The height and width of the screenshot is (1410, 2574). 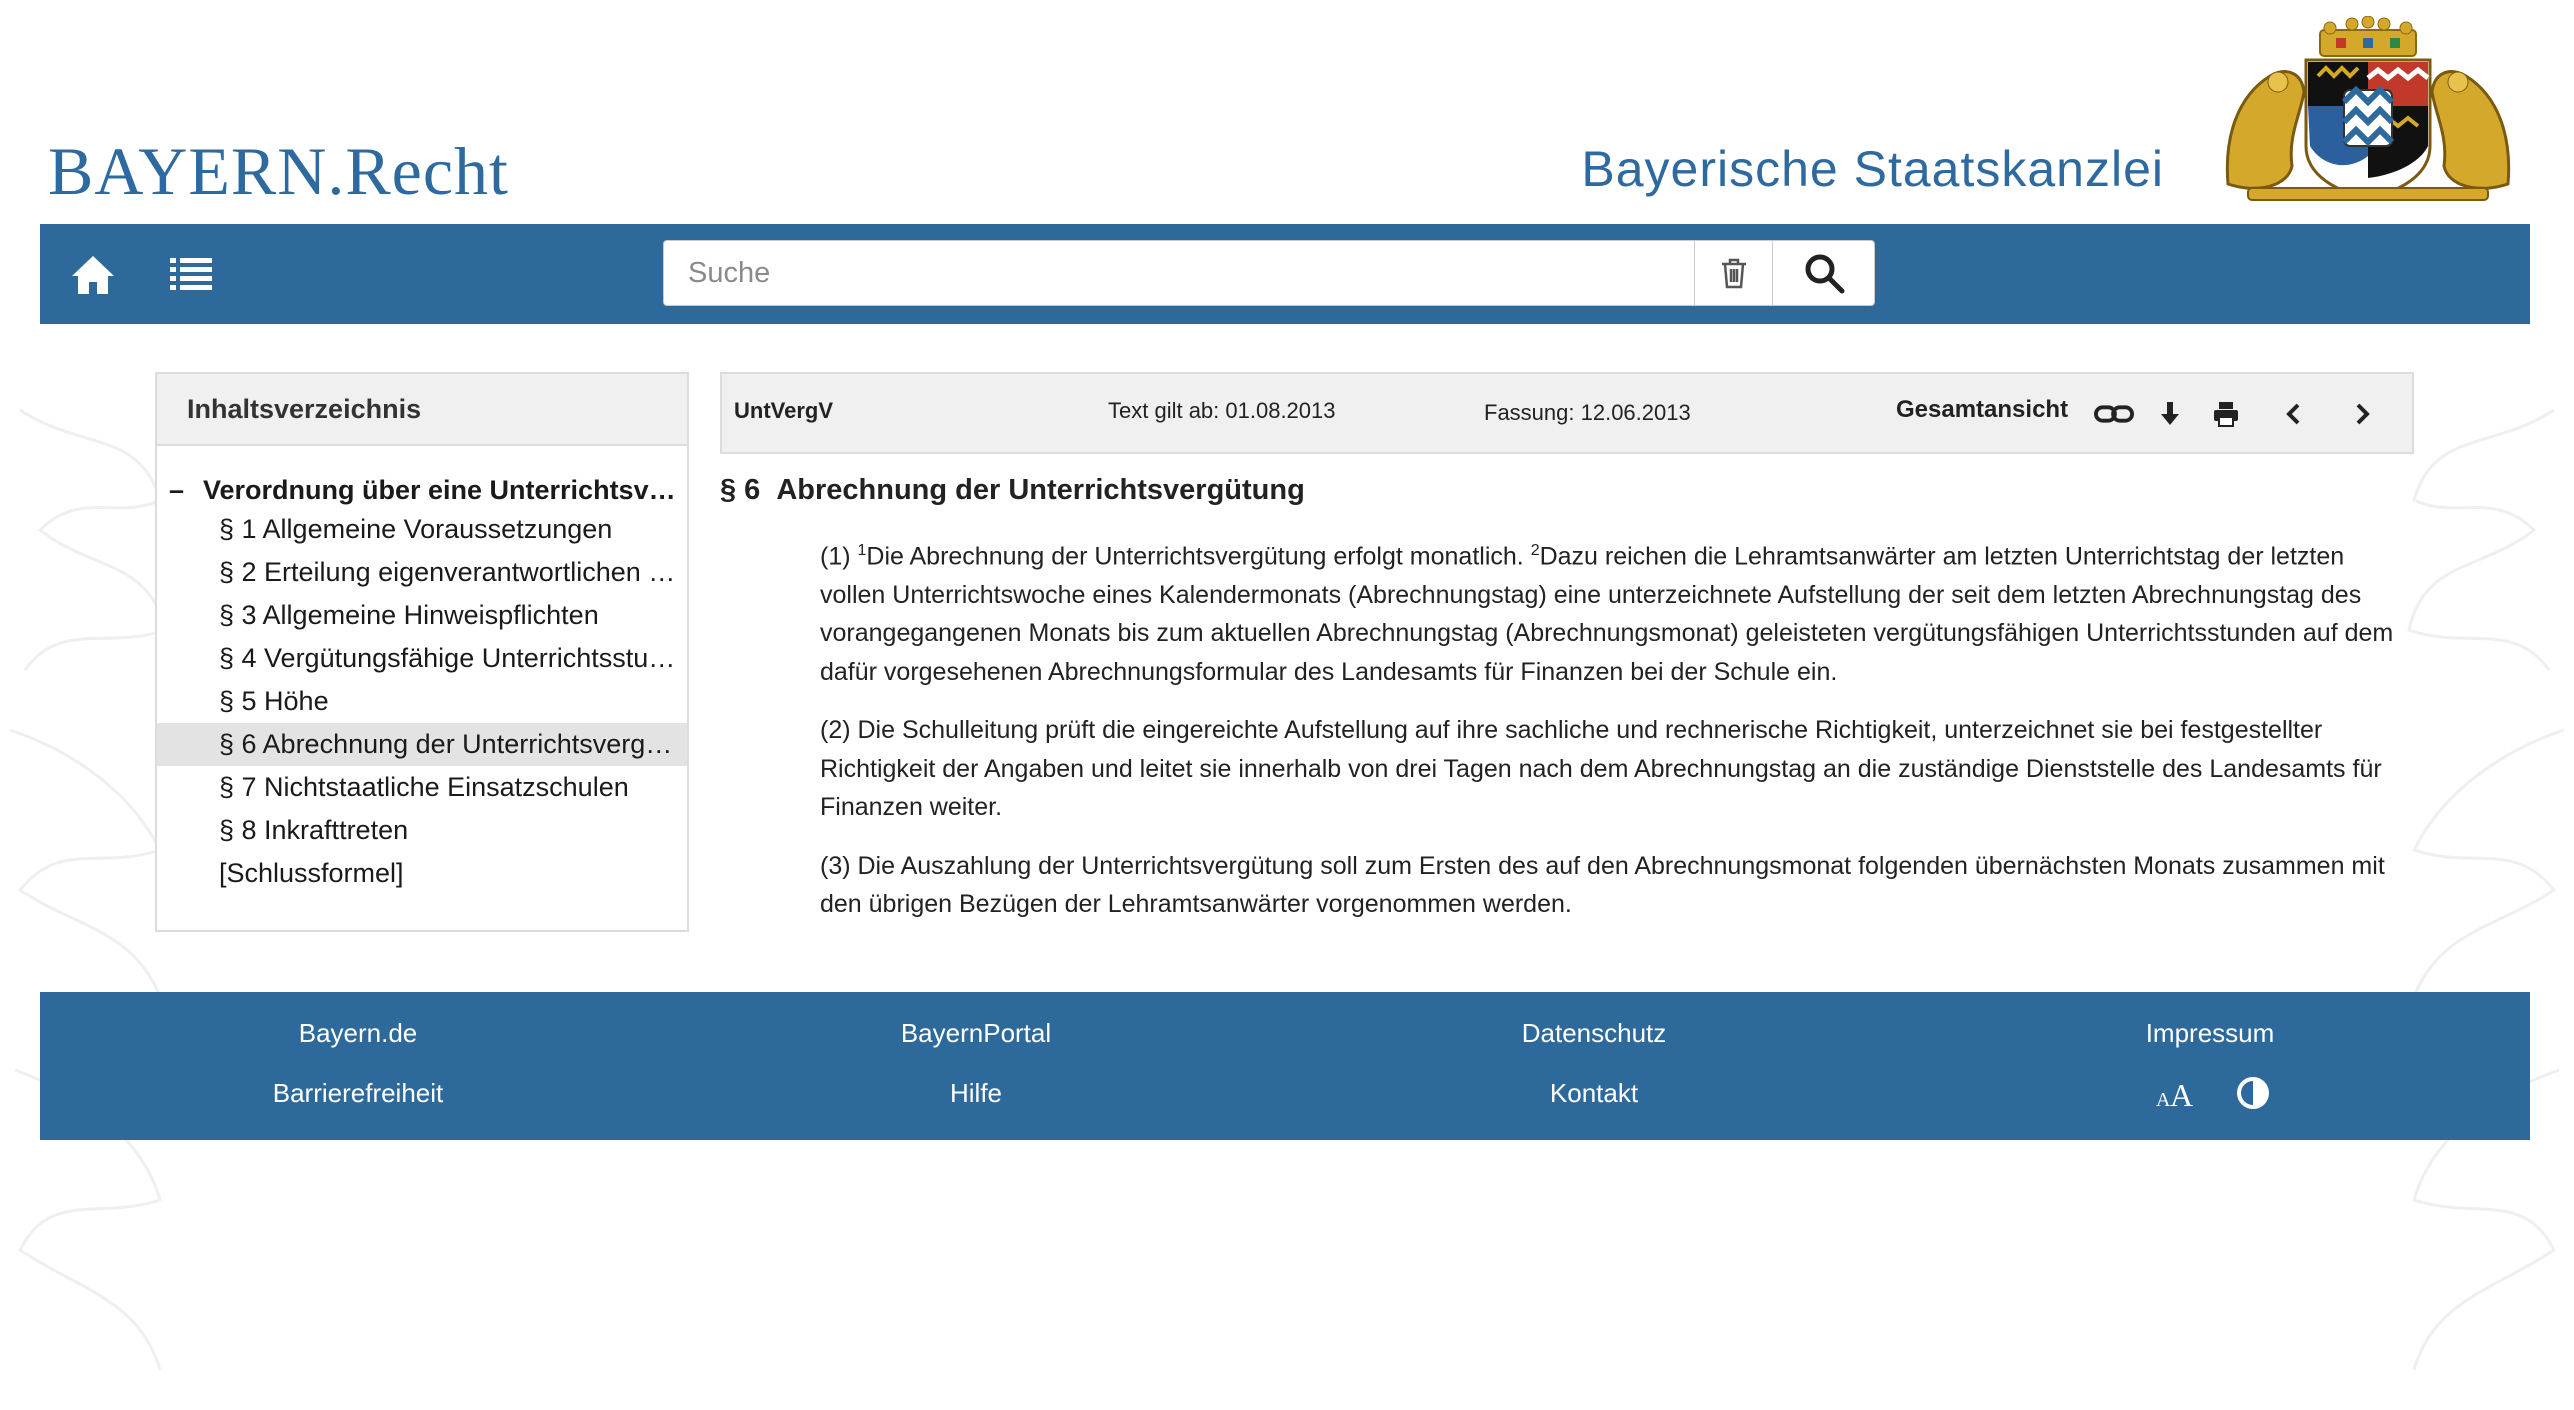 I want to click on search-icon, so click(x=1823, y=273).